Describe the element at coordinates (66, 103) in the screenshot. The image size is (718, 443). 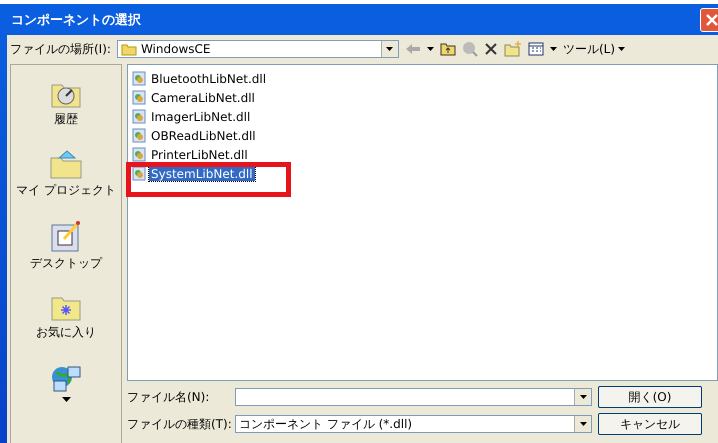
I see `places-item: 履歴` at that location.